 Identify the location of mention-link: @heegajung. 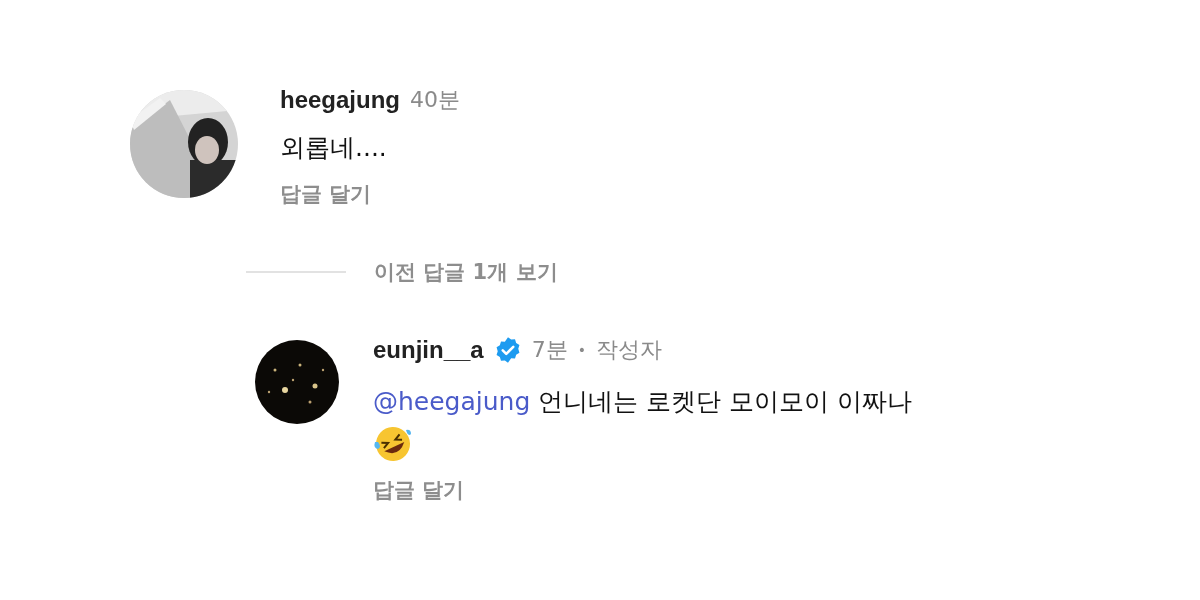
(452, 401).